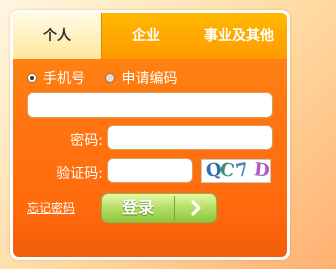 Image resolution: width=336 pixels, height=269 pixels. I want to click on account-type-tabs: 个人 企业 事业及其他, so click(150, 36).